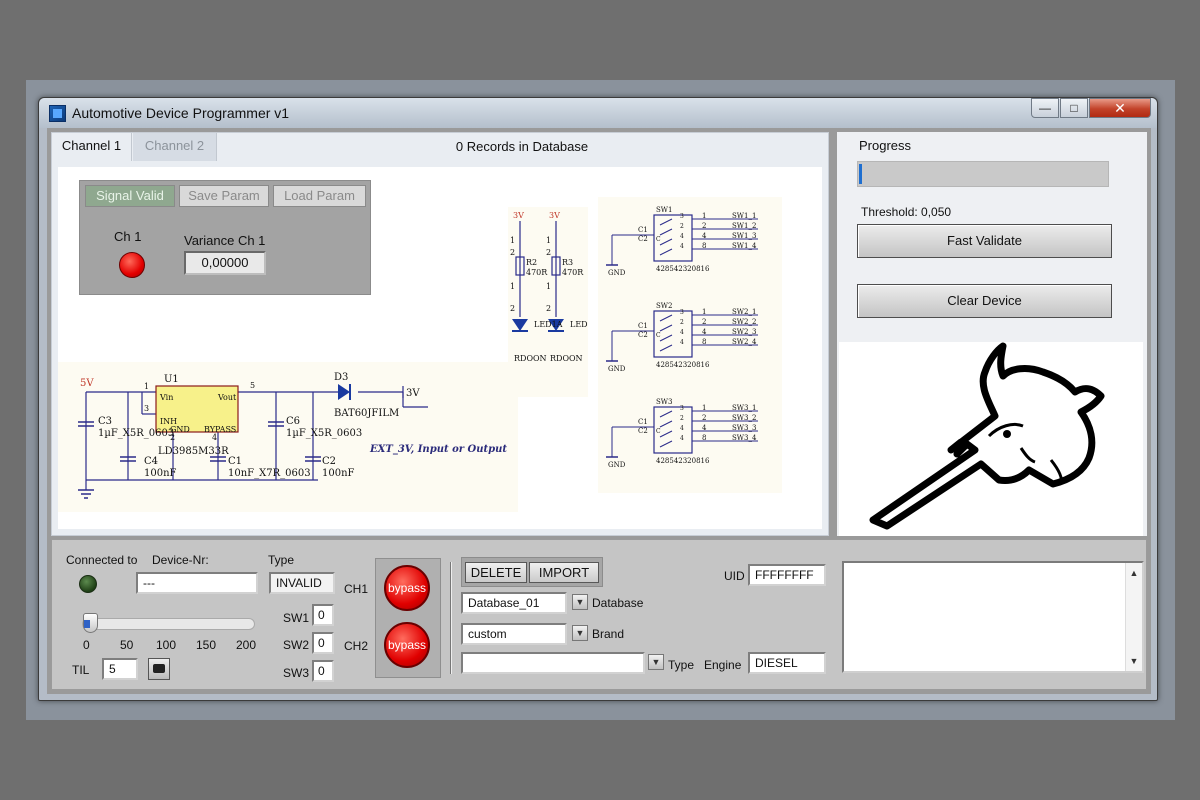  Describe the element at coordinates (323, 615) in the screenshot. I see `sw1-field: 0` at that location.